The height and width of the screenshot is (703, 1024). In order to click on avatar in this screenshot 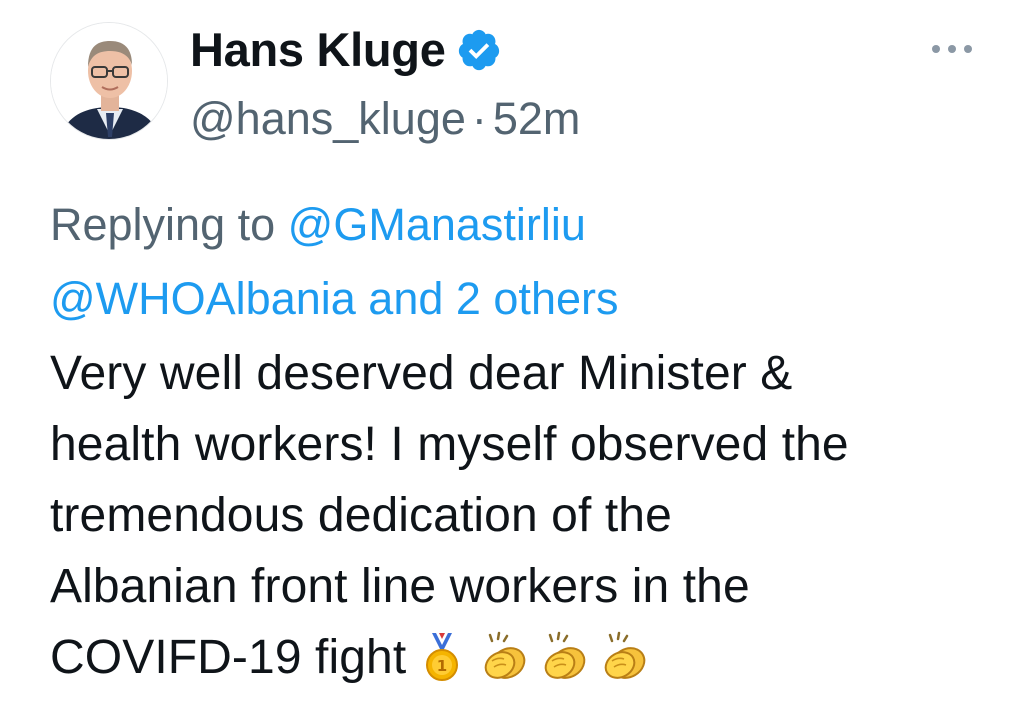, I will do `click(109, 81)`.